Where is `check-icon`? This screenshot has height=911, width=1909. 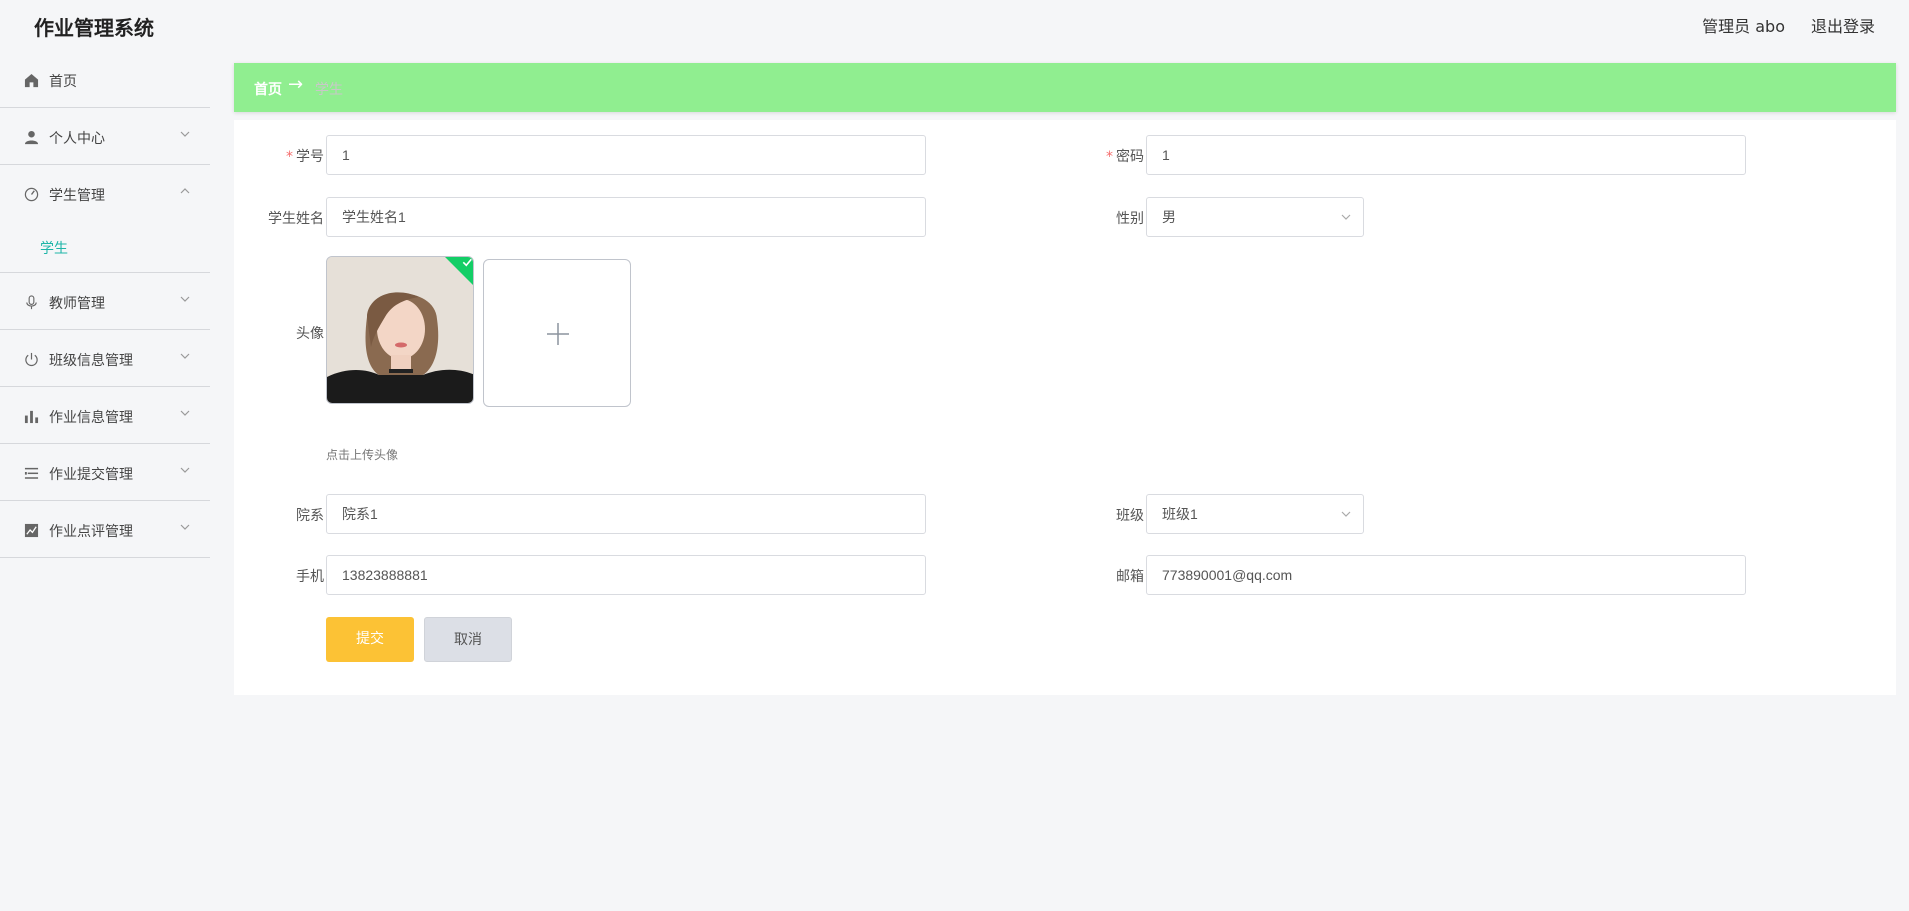
check-icon is located at coordinates (467, 262).